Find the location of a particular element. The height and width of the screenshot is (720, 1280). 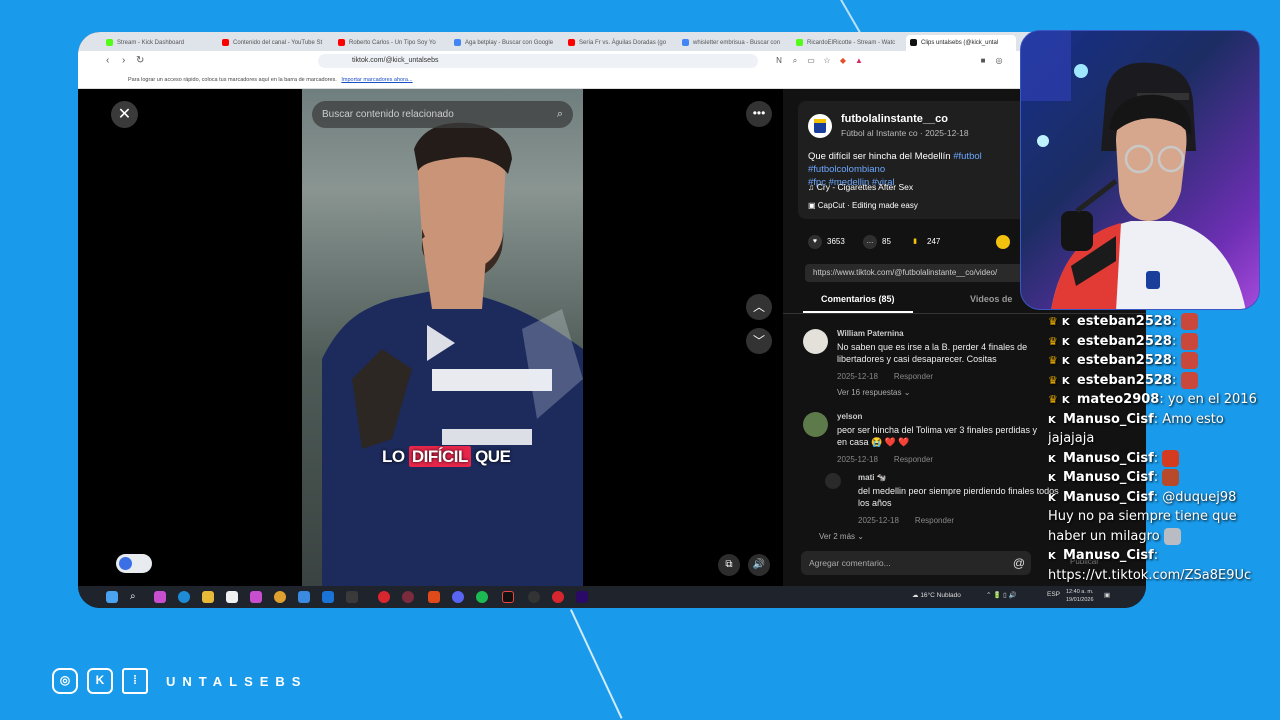

clock-time: 12:40 a. m. is located at coordinates (1080, 592).